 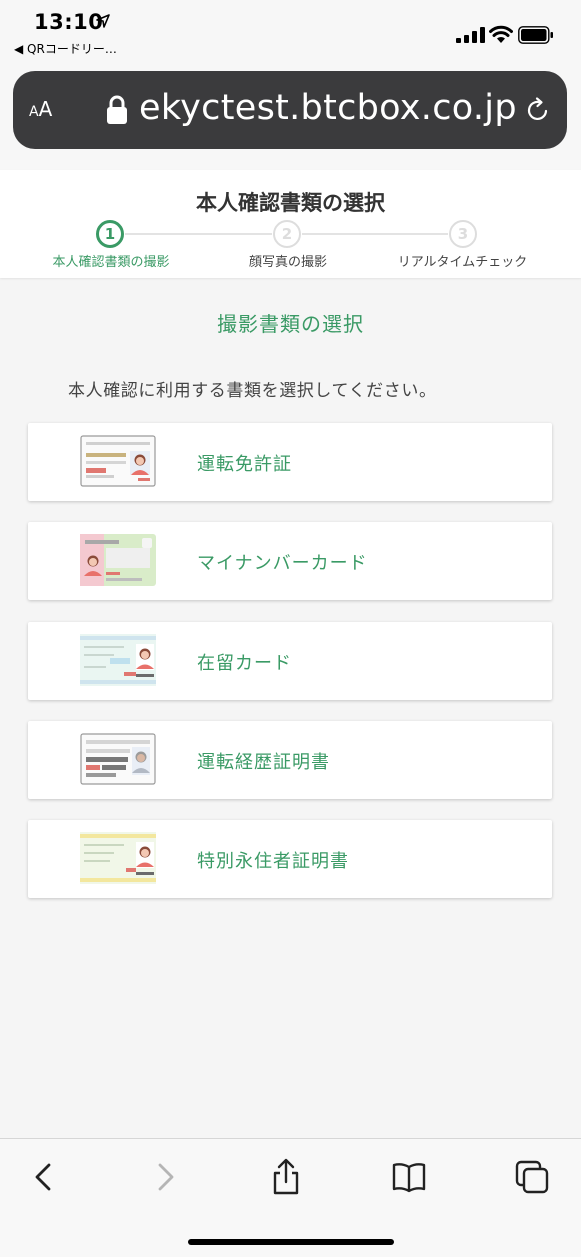 What do you see at coordinates (118, 461) in the screenshot?
I see `drivers-license-icon` at bounding box center [118, 461].